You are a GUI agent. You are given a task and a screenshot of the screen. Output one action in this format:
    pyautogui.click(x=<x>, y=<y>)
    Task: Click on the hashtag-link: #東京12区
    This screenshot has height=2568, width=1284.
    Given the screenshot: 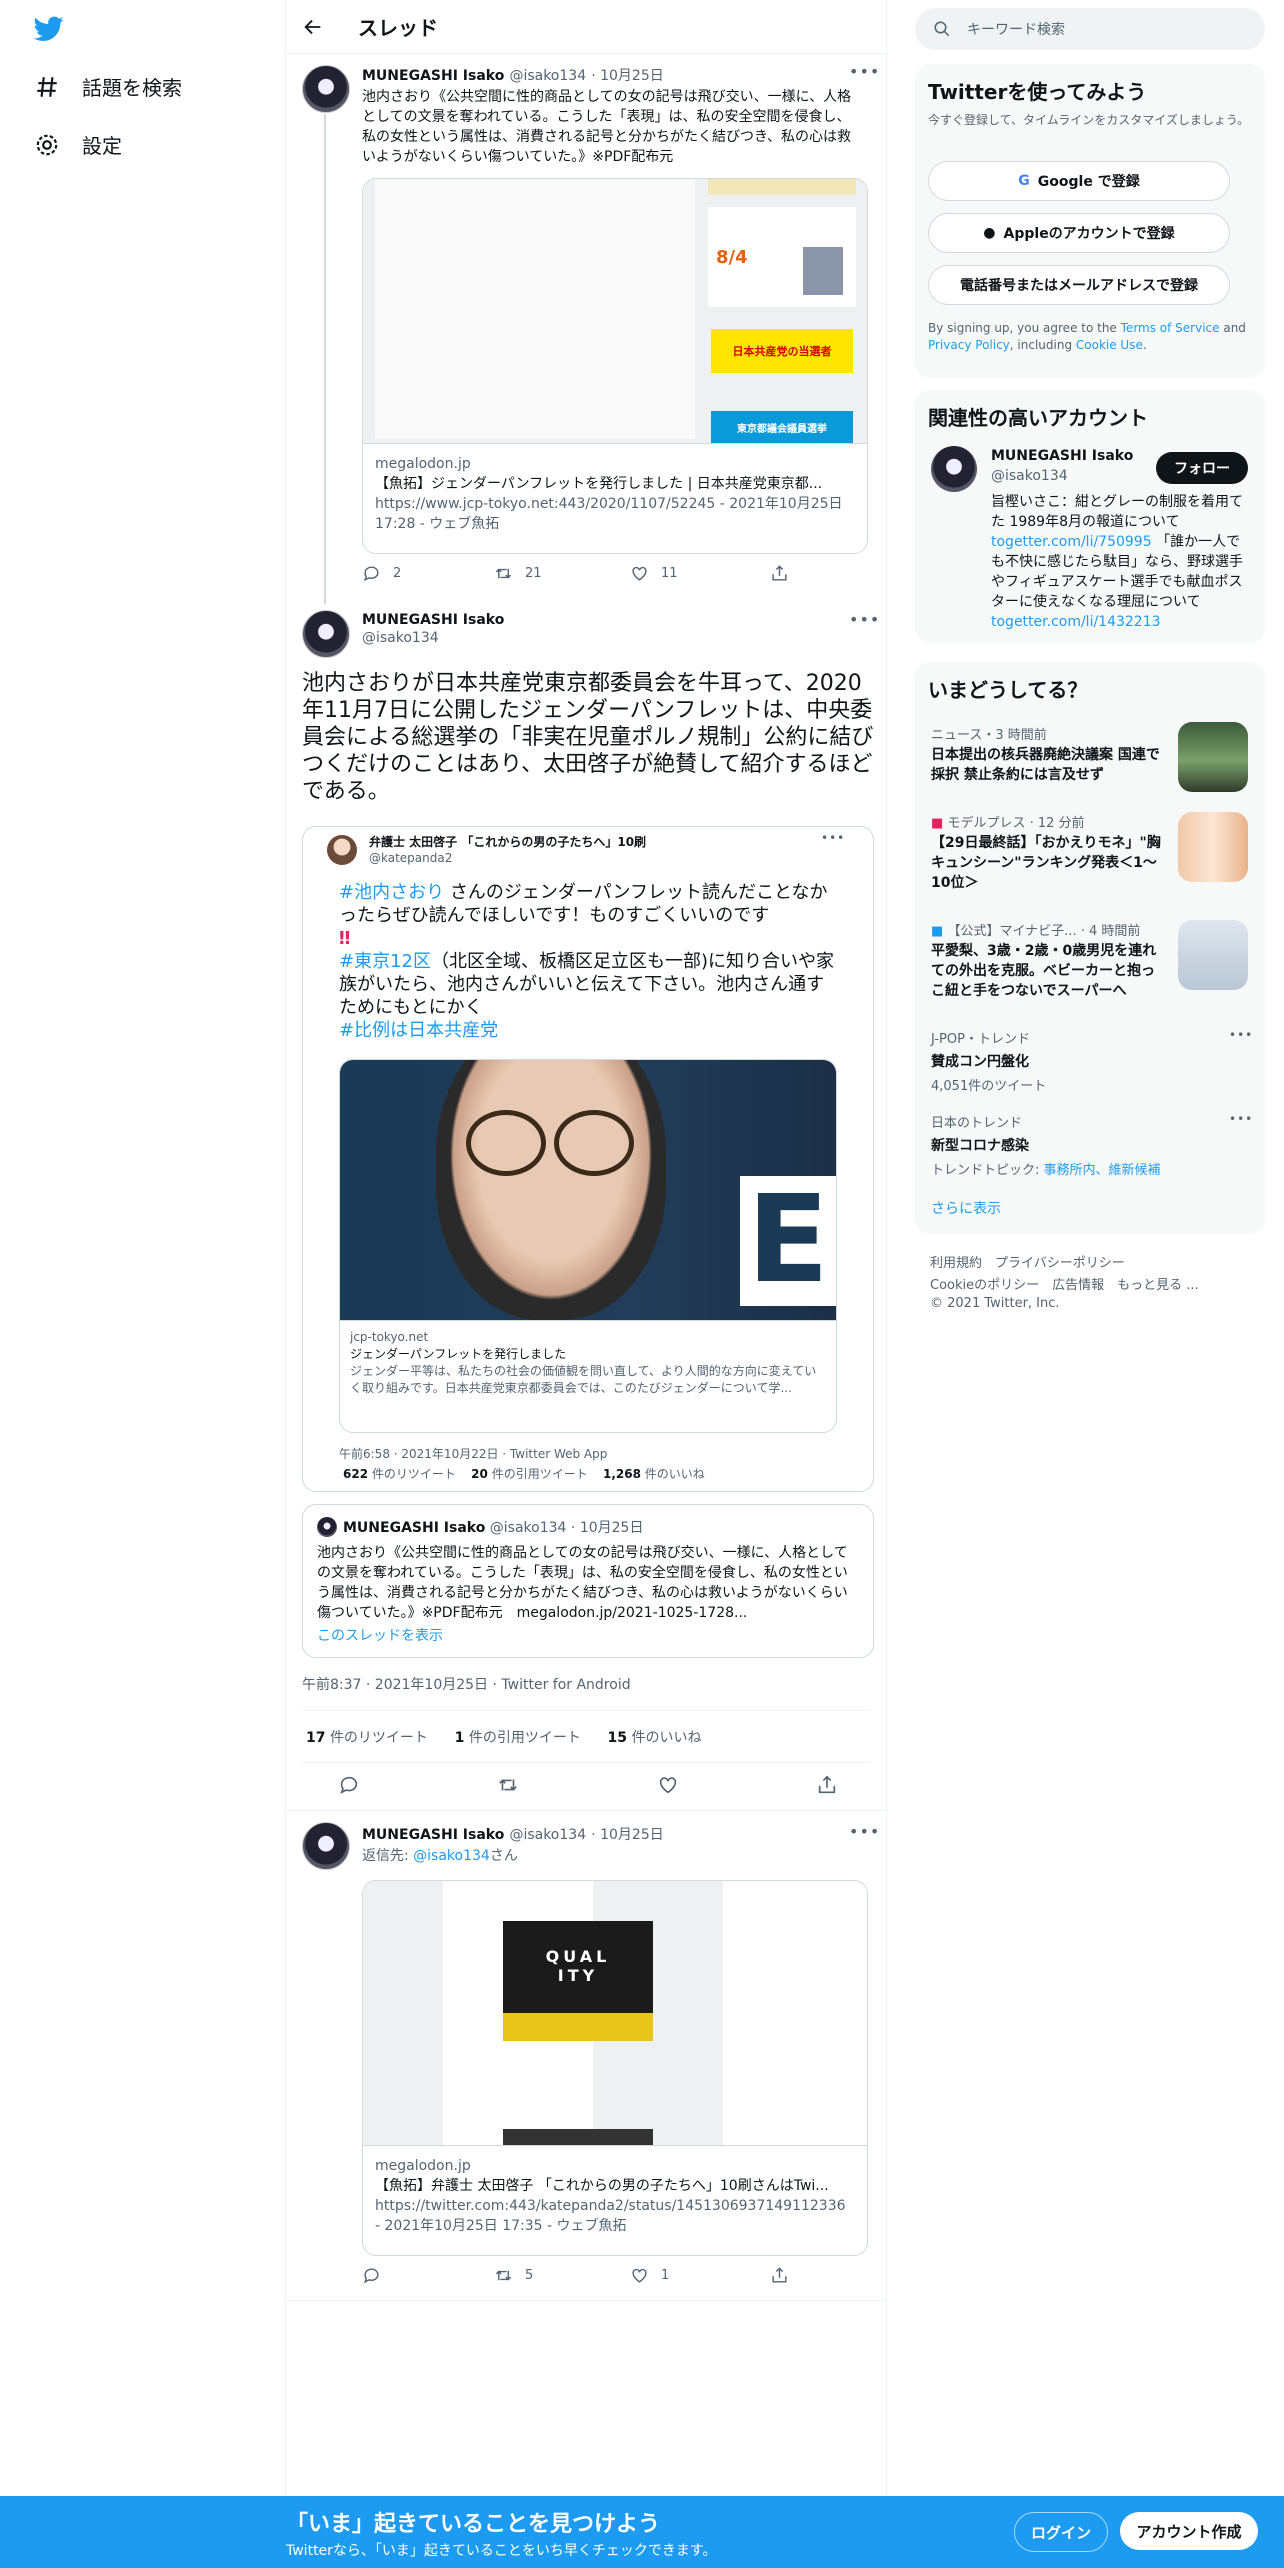 What is the action you would take?
    pyautogui.click(x=385, y=961)
    